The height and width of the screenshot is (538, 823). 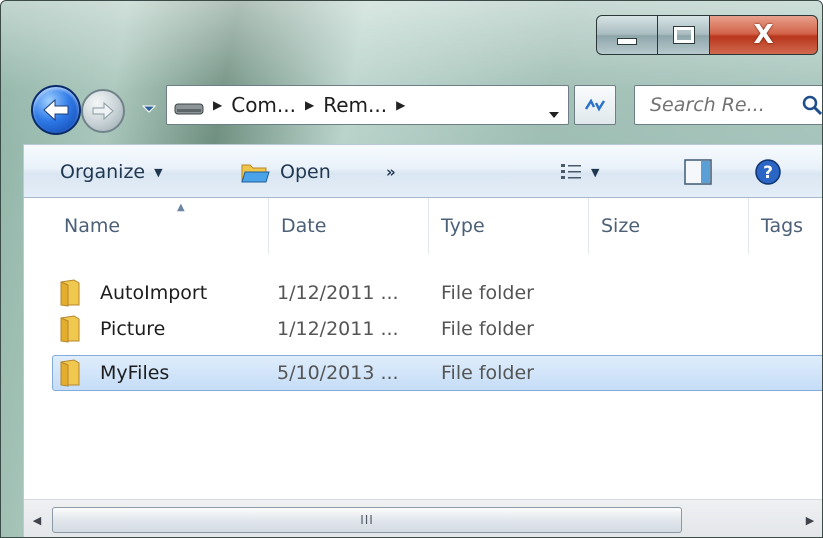 I want to click on scroll-right-button: ▶, so click(x=810, y=520).